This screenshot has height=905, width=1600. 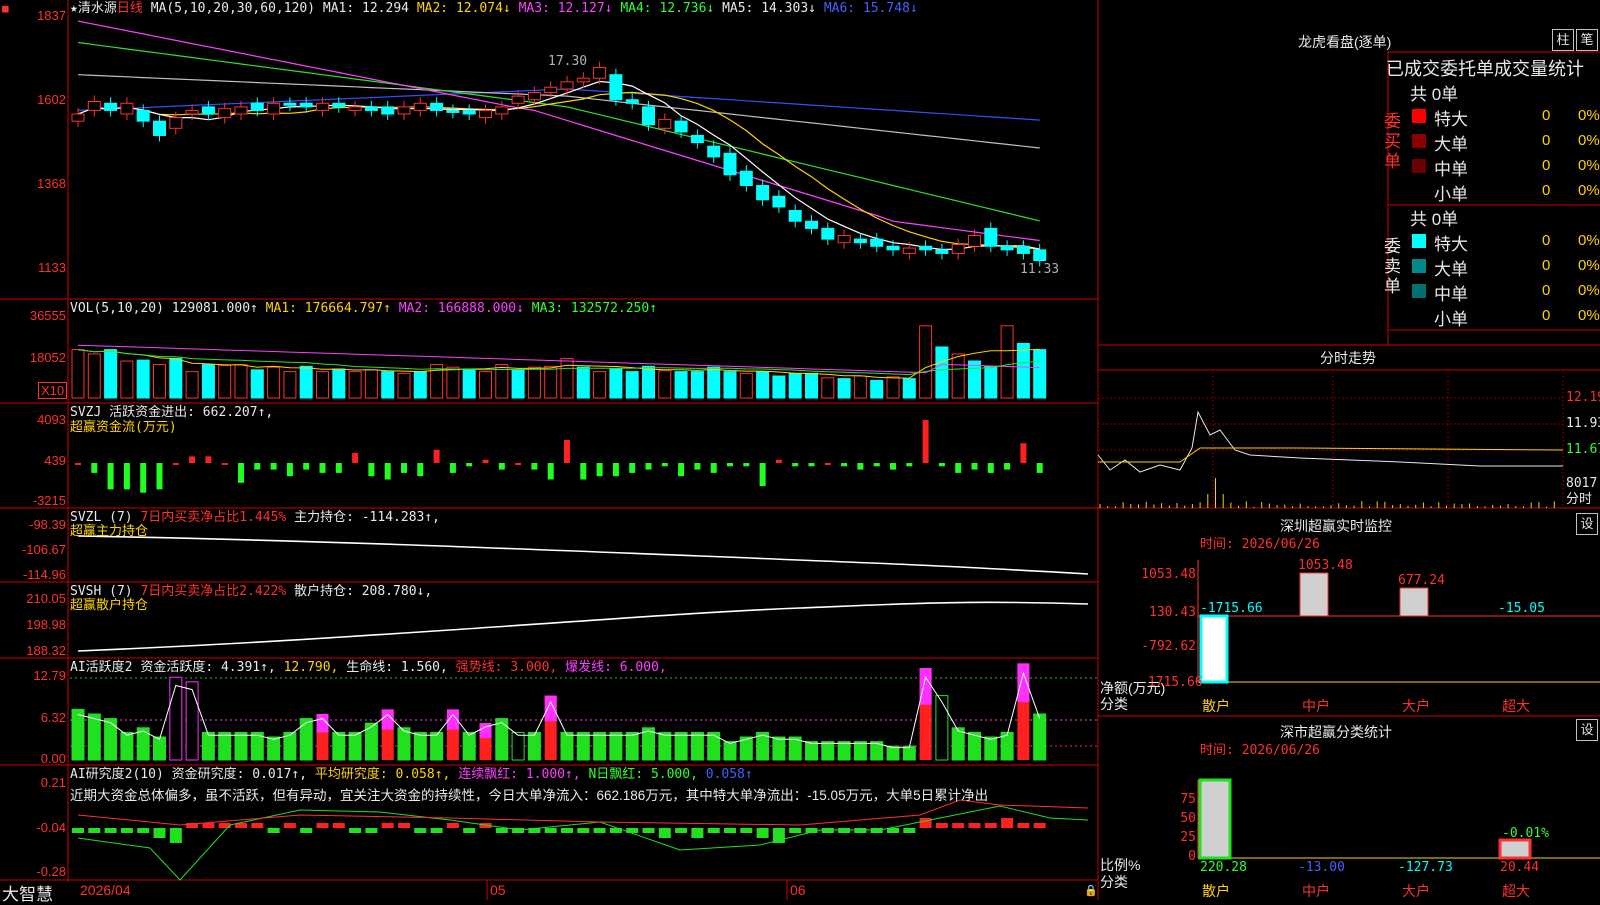 I want to click on sz-monitor-axis-tick: -792.62, so click(x=1168, y=646).